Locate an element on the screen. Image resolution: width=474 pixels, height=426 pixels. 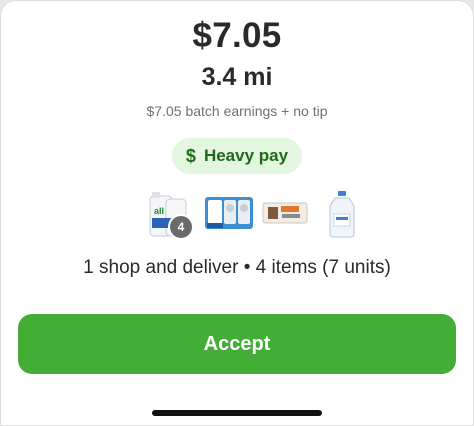
batch-price: $7.05 is located at coordinates (237, 35).